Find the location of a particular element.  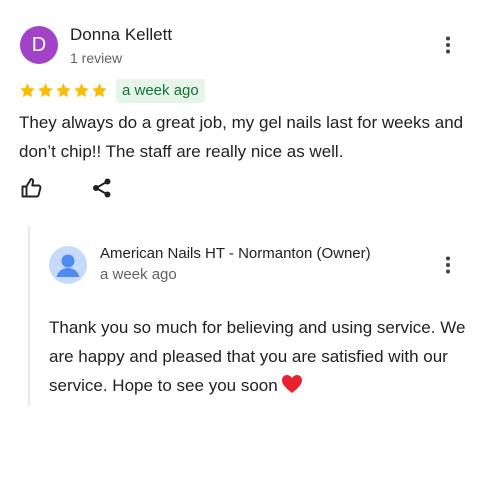

avatar-letter: D is located at coordinates (39, 44).